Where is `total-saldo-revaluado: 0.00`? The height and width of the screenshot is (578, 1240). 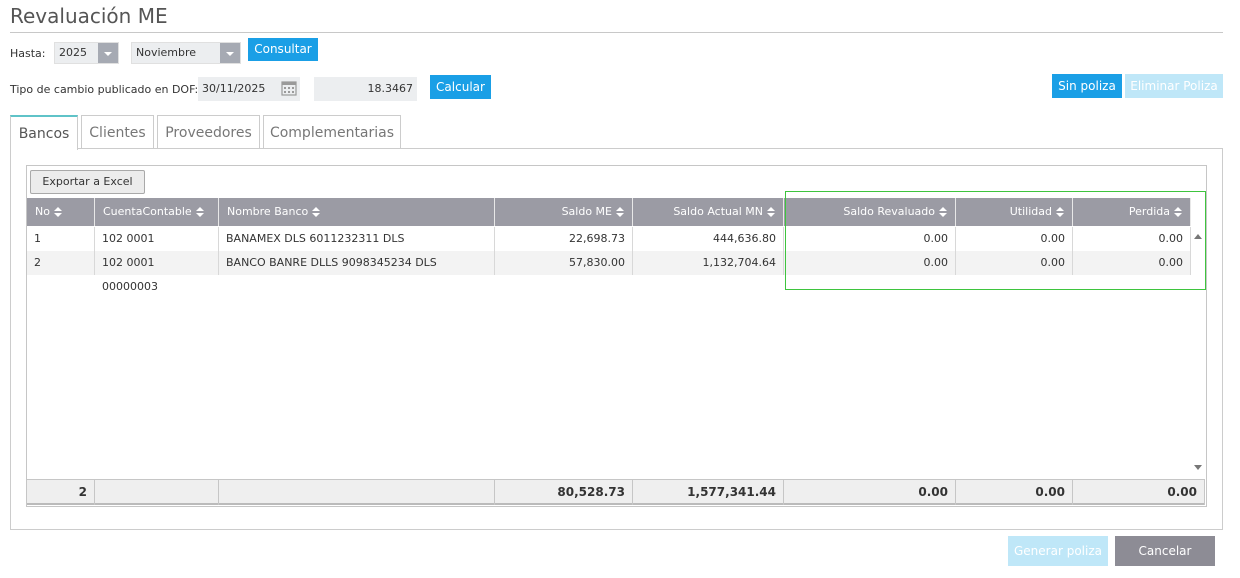
total-saldo-revaluado: 0.00 is located at coordinates (870, 492).